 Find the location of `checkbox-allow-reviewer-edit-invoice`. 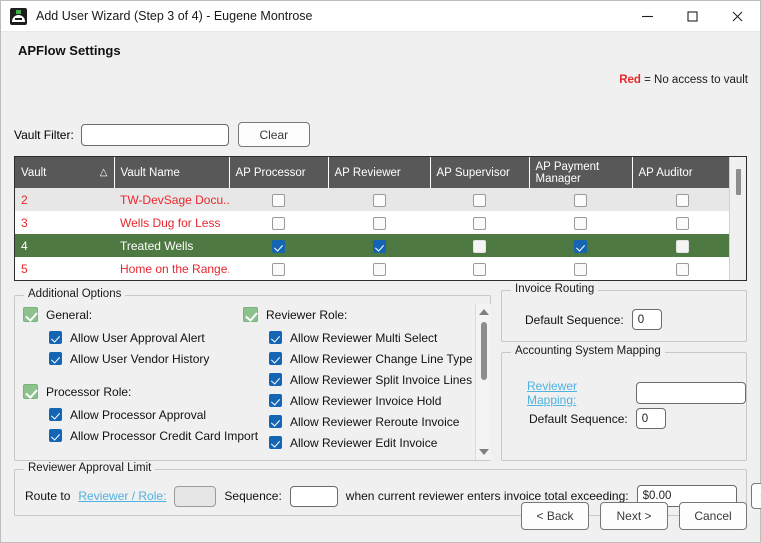

checkbox-allow-reviewer-edit-invoice is located at coordinates (275, 442).